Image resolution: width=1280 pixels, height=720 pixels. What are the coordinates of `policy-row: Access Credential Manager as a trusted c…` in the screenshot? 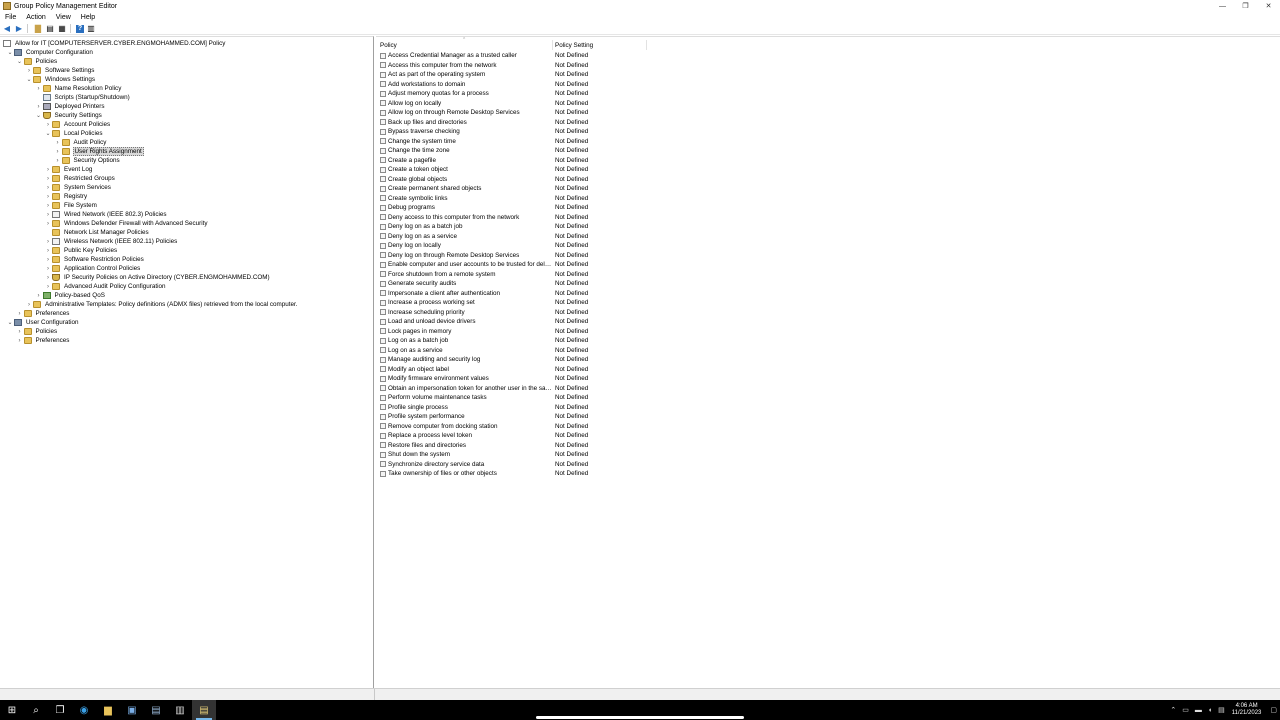 It's located at (530, 56).